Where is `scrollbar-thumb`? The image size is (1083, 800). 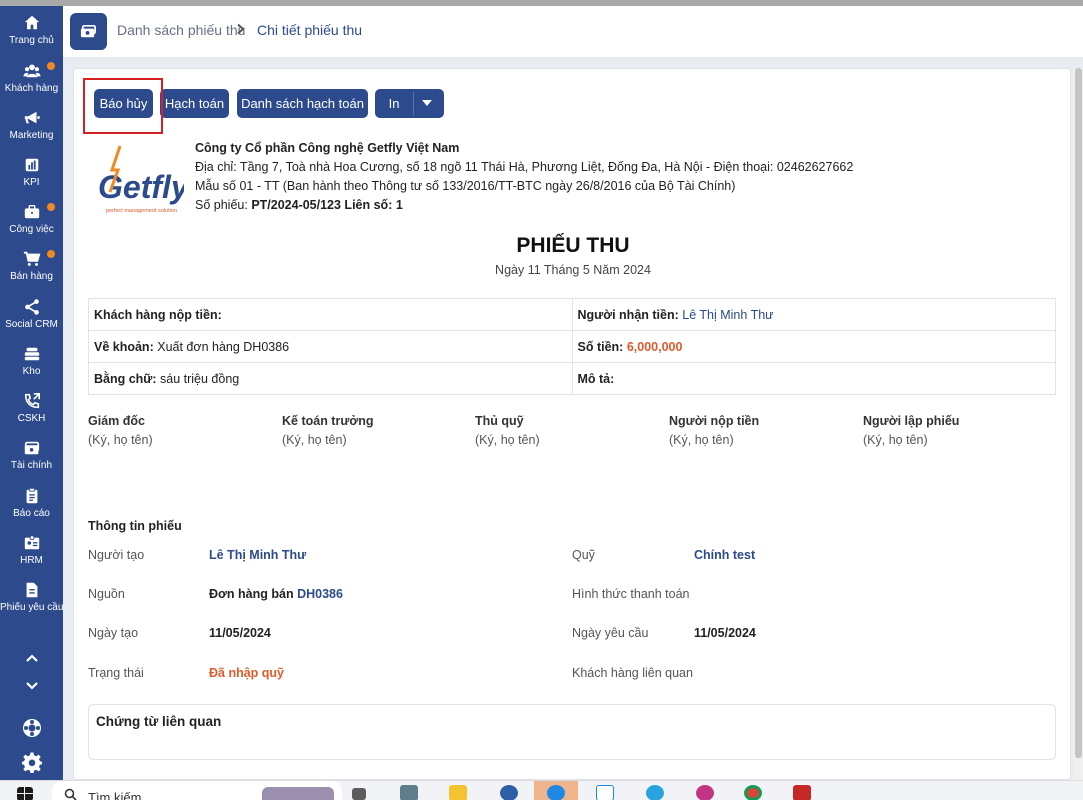
scrollbar-thumb is located at coordinates (1078, 413).